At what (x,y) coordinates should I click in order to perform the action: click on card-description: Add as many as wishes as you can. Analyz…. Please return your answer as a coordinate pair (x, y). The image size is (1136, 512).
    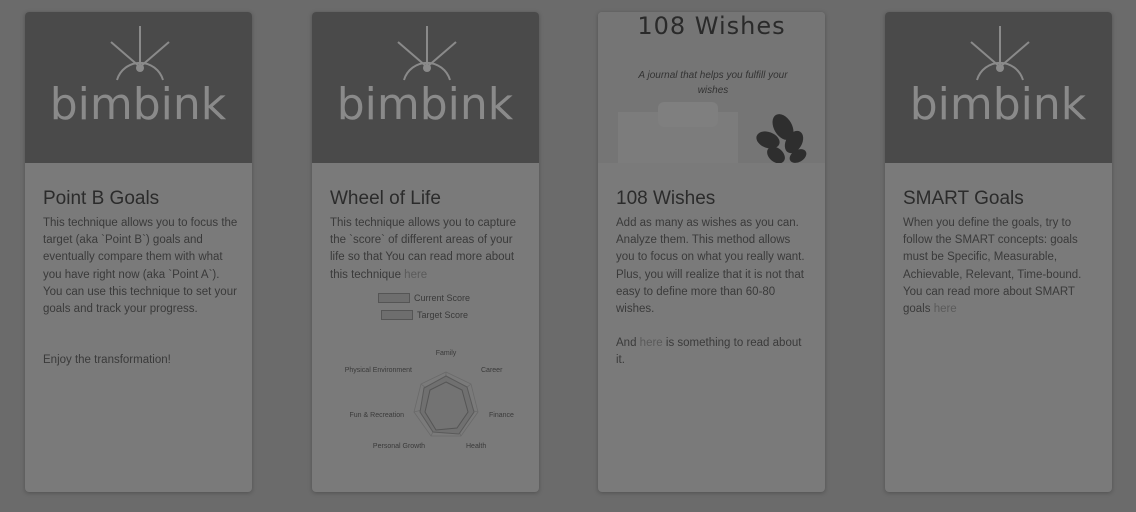
    Looking at the image, I should click on (713, 292).